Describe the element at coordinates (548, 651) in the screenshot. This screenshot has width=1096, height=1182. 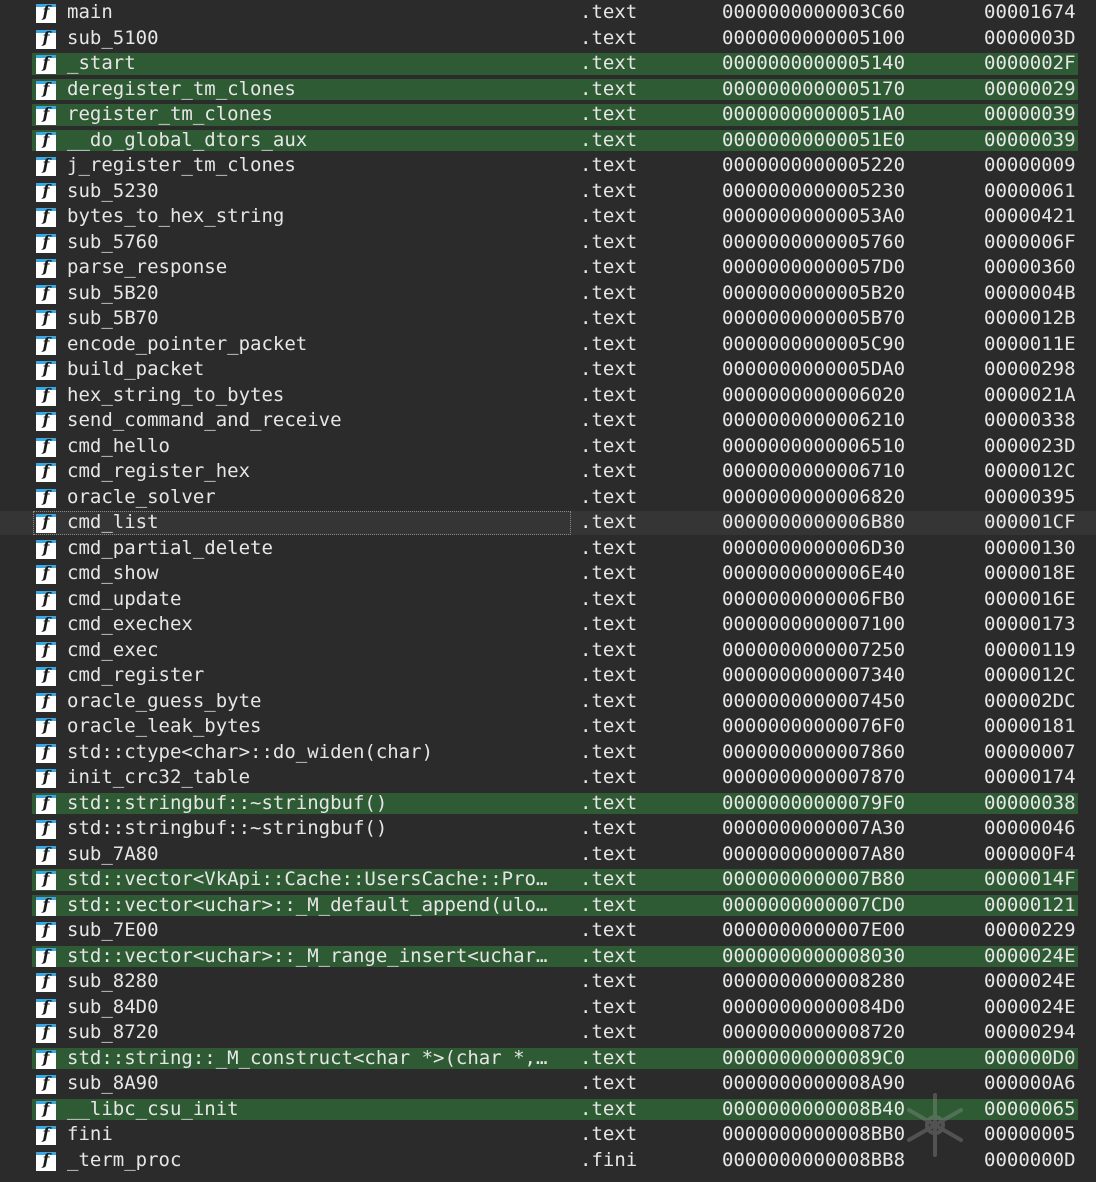
I see `function-row: f cmd_exec .text 0000000000007250 00000119` at that location.